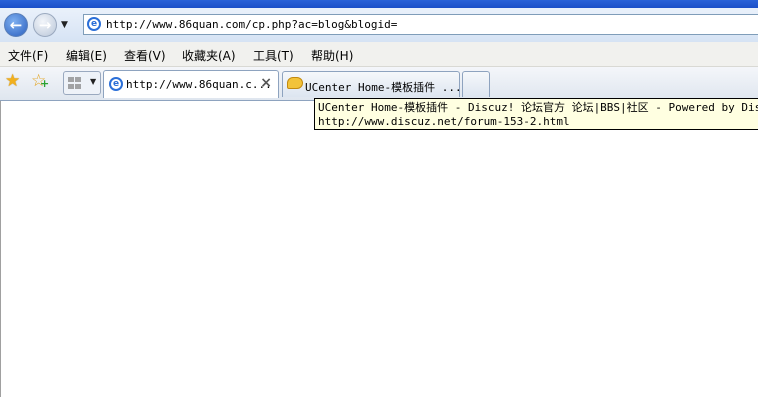 This screenshot has width=758, height=397. Describe the element at coordinates (266, 83) in the screenshot. I see `close-icon: ×` at that location.